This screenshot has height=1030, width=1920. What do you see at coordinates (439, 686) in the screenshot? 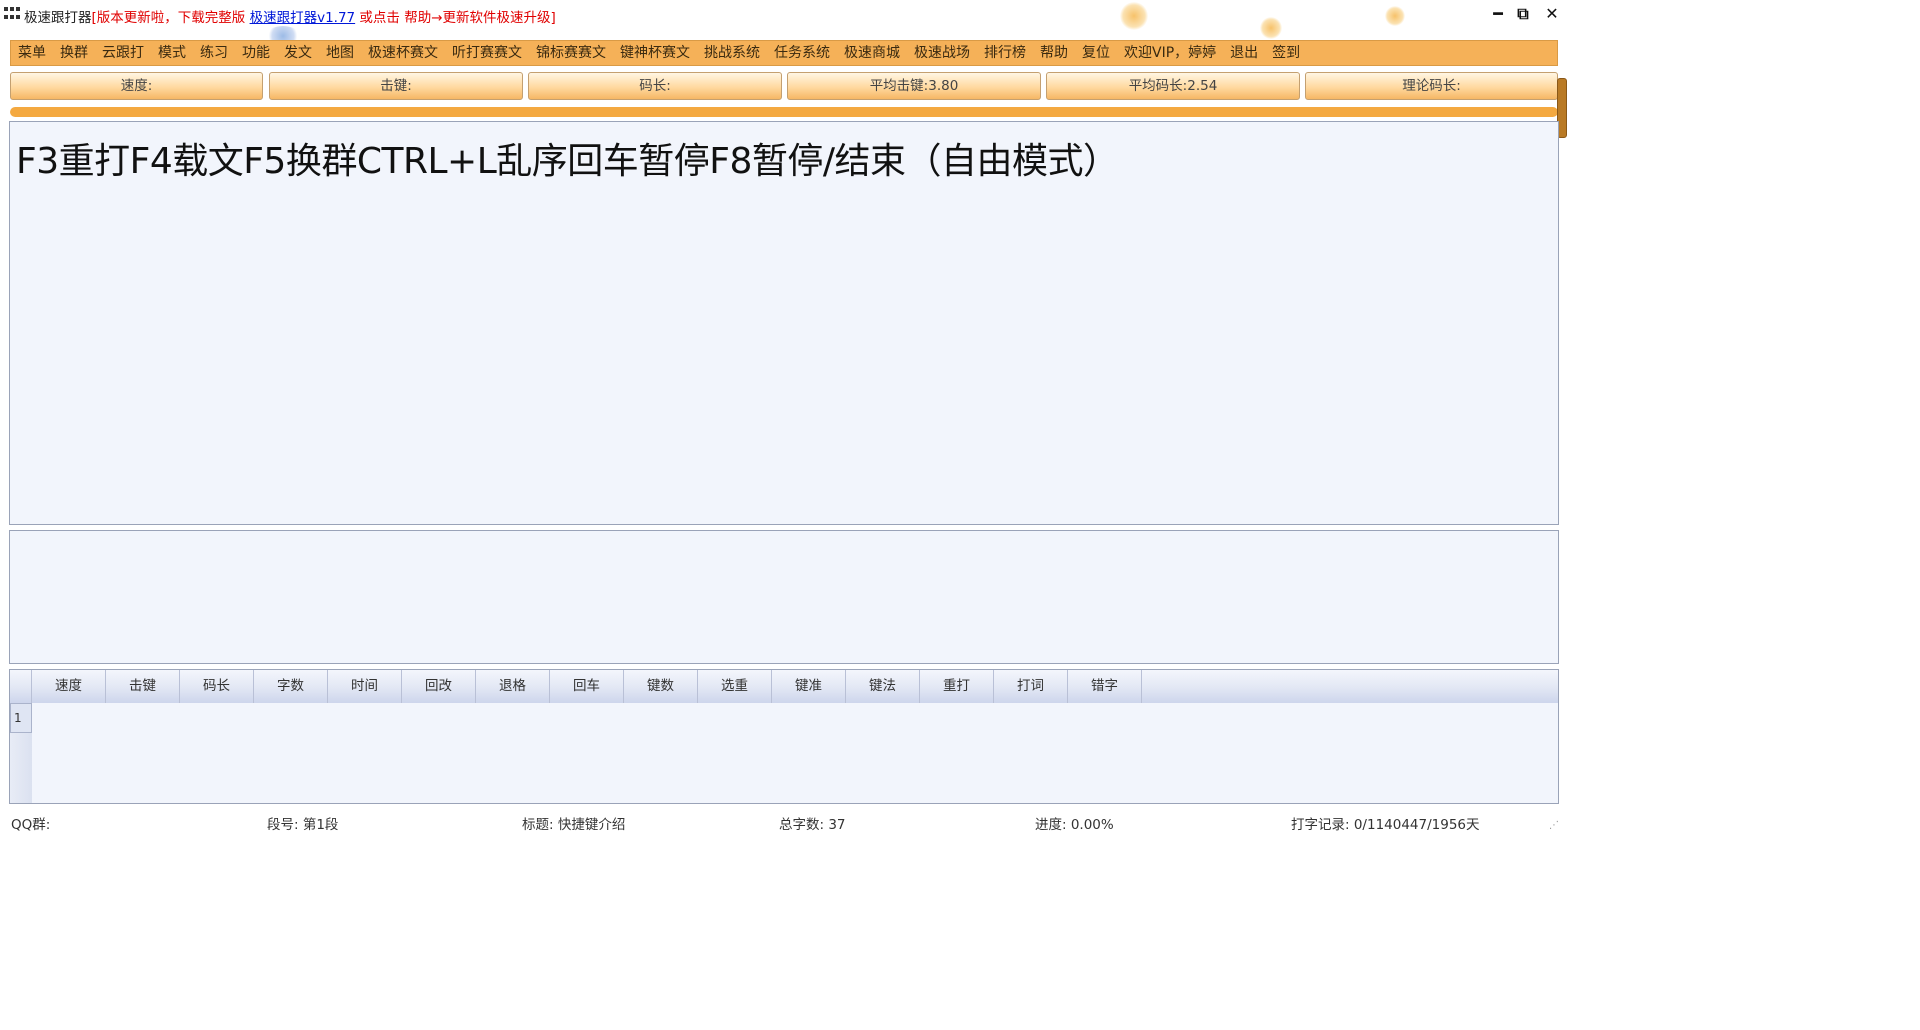
I see `column-header-revisions: 回改` at bounding box center [439, 686].